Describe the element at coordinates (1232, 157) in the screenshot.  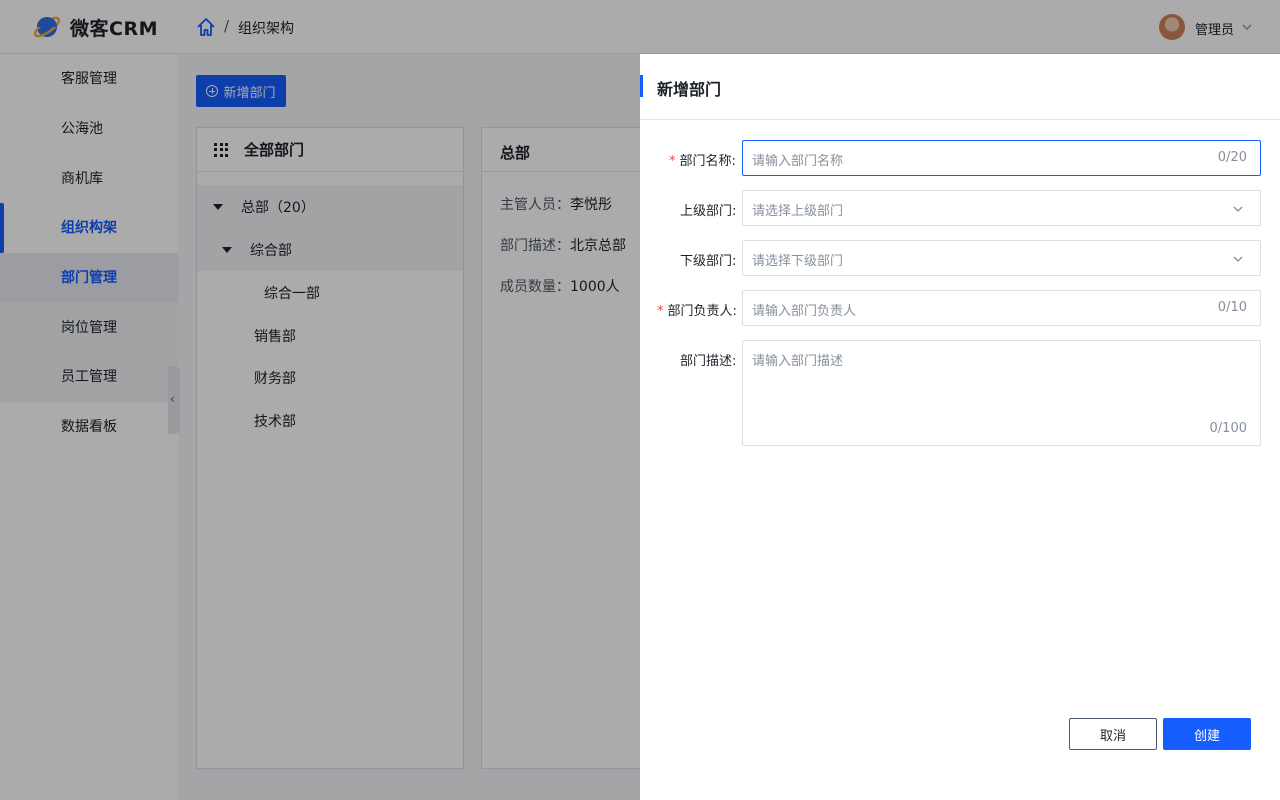
I see `department-name-counter: 0/20` at that location.